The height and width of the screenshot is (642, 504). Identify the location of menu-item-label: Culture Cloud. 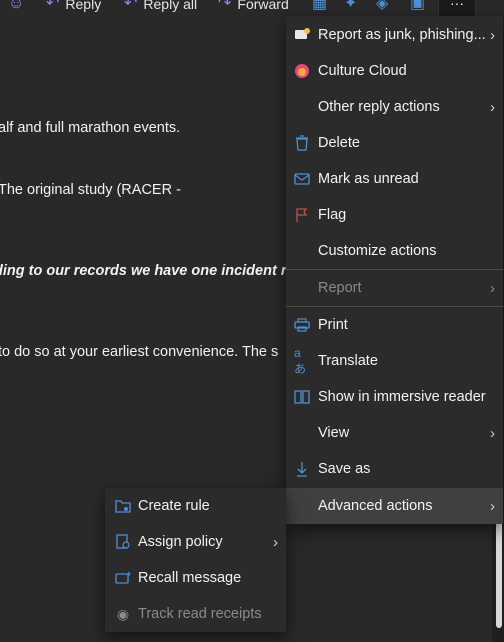
(362, 71).